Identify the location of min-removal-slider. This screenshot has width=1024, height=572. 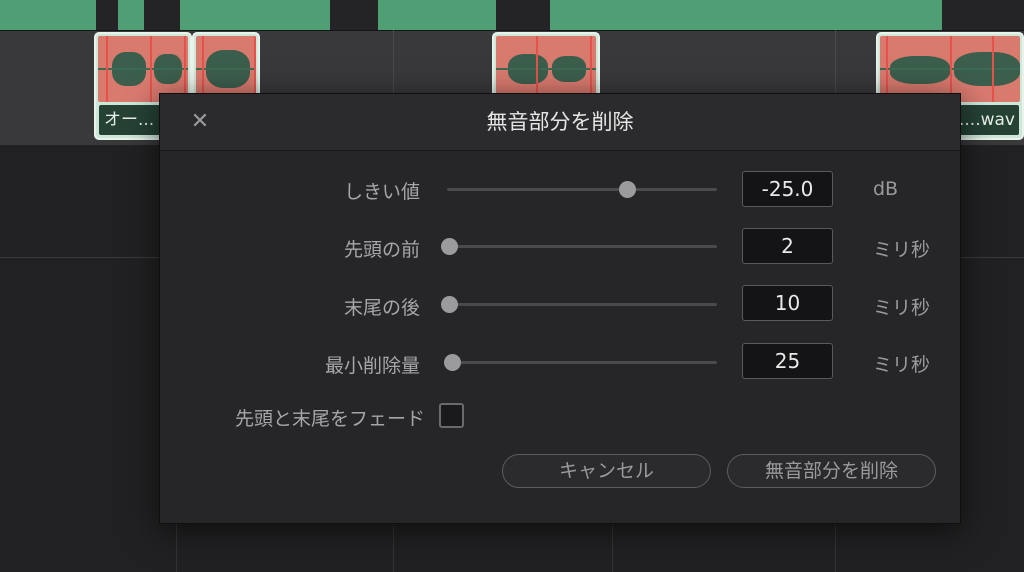
(580, 362).